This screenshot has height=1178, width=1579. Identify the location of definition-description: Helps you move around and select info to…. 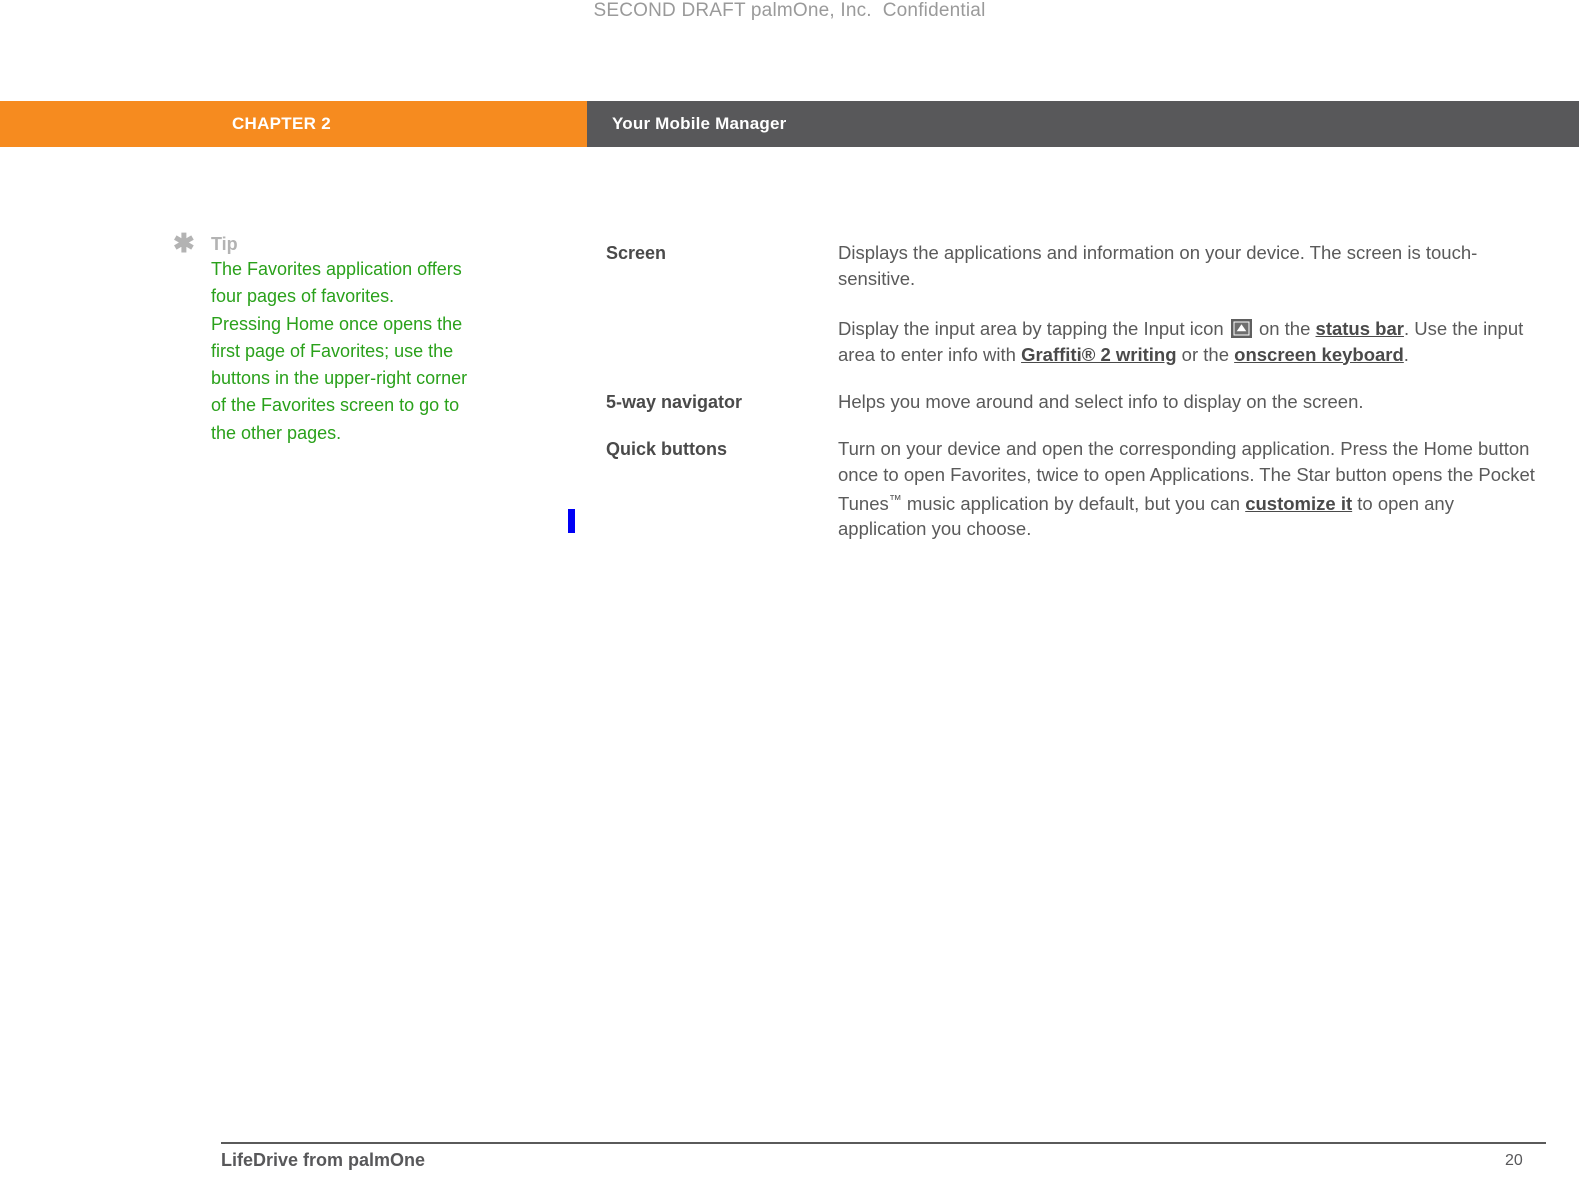
(1187, 402).